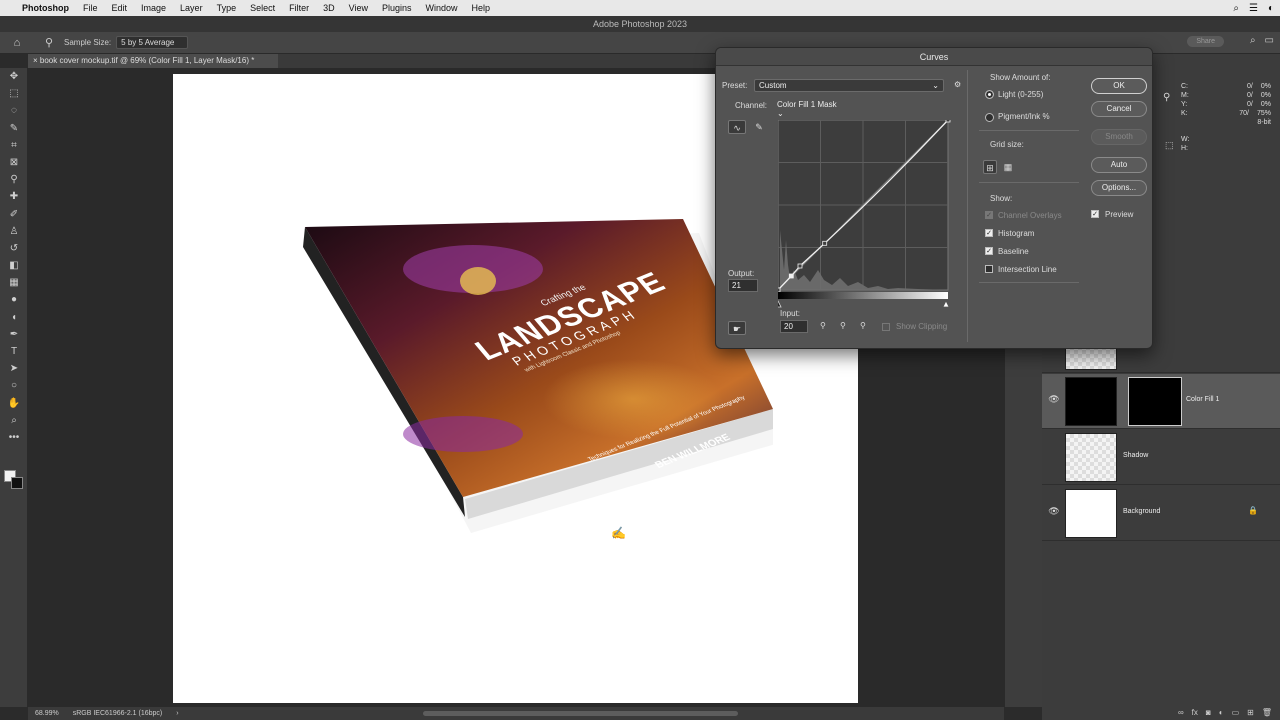 This screenshot has height=720, width=1280. I want to click on menu-file: File, so click(90, 8).